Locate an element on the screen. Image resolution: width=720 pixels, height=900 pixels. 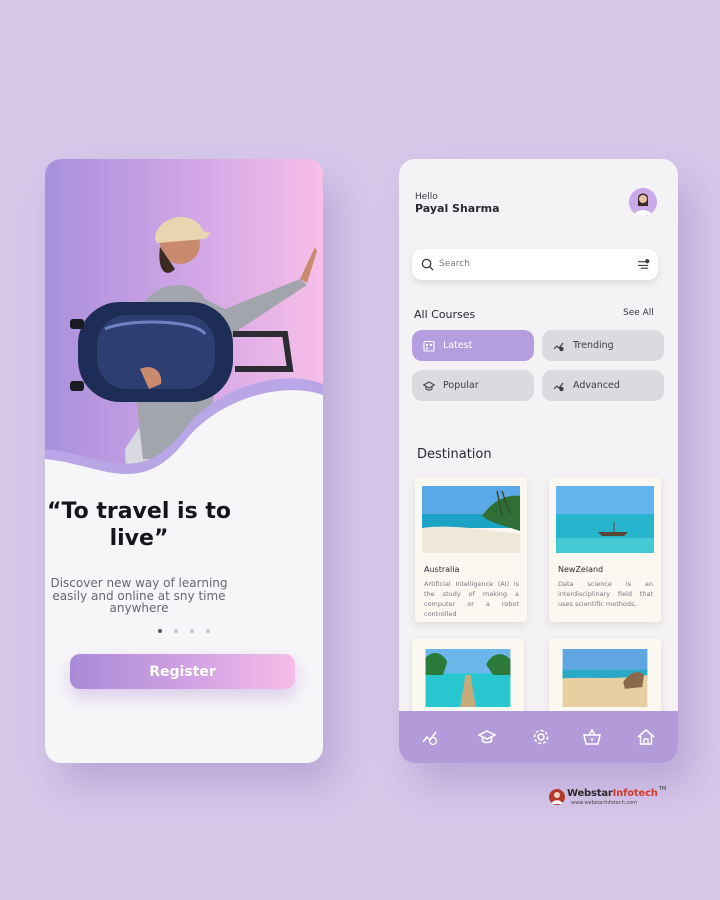
bottom-nav is located at coordinates (538, 737).